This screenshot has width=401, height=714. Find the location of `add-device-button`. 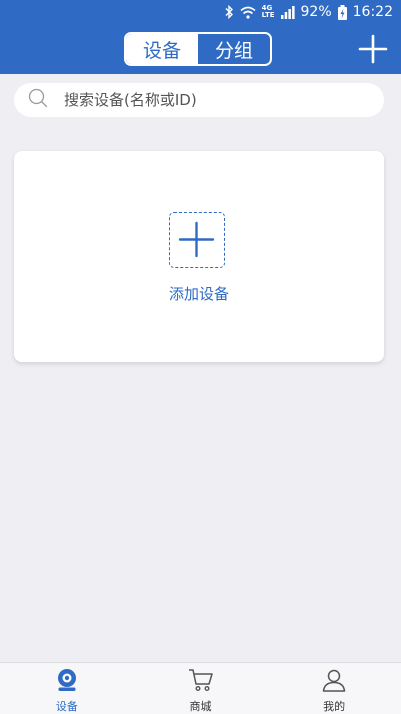

add-device-button is located at coordinates (197, 240).